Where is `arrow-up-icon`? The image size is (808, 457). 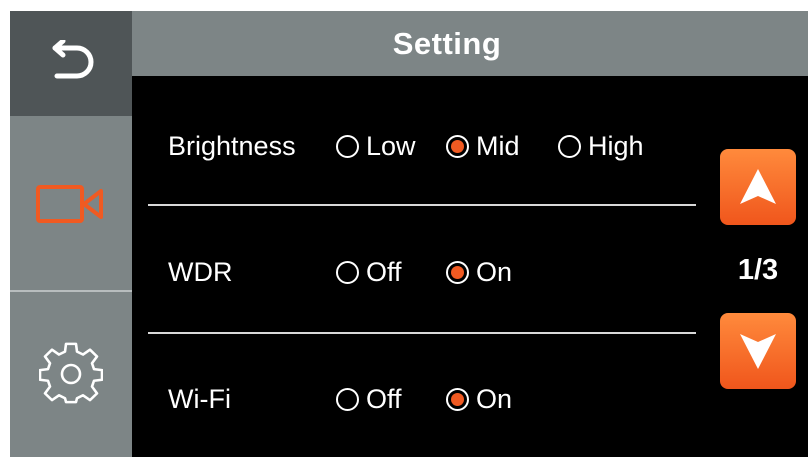
arrow-up-icon is located at coordinates (758, 186).